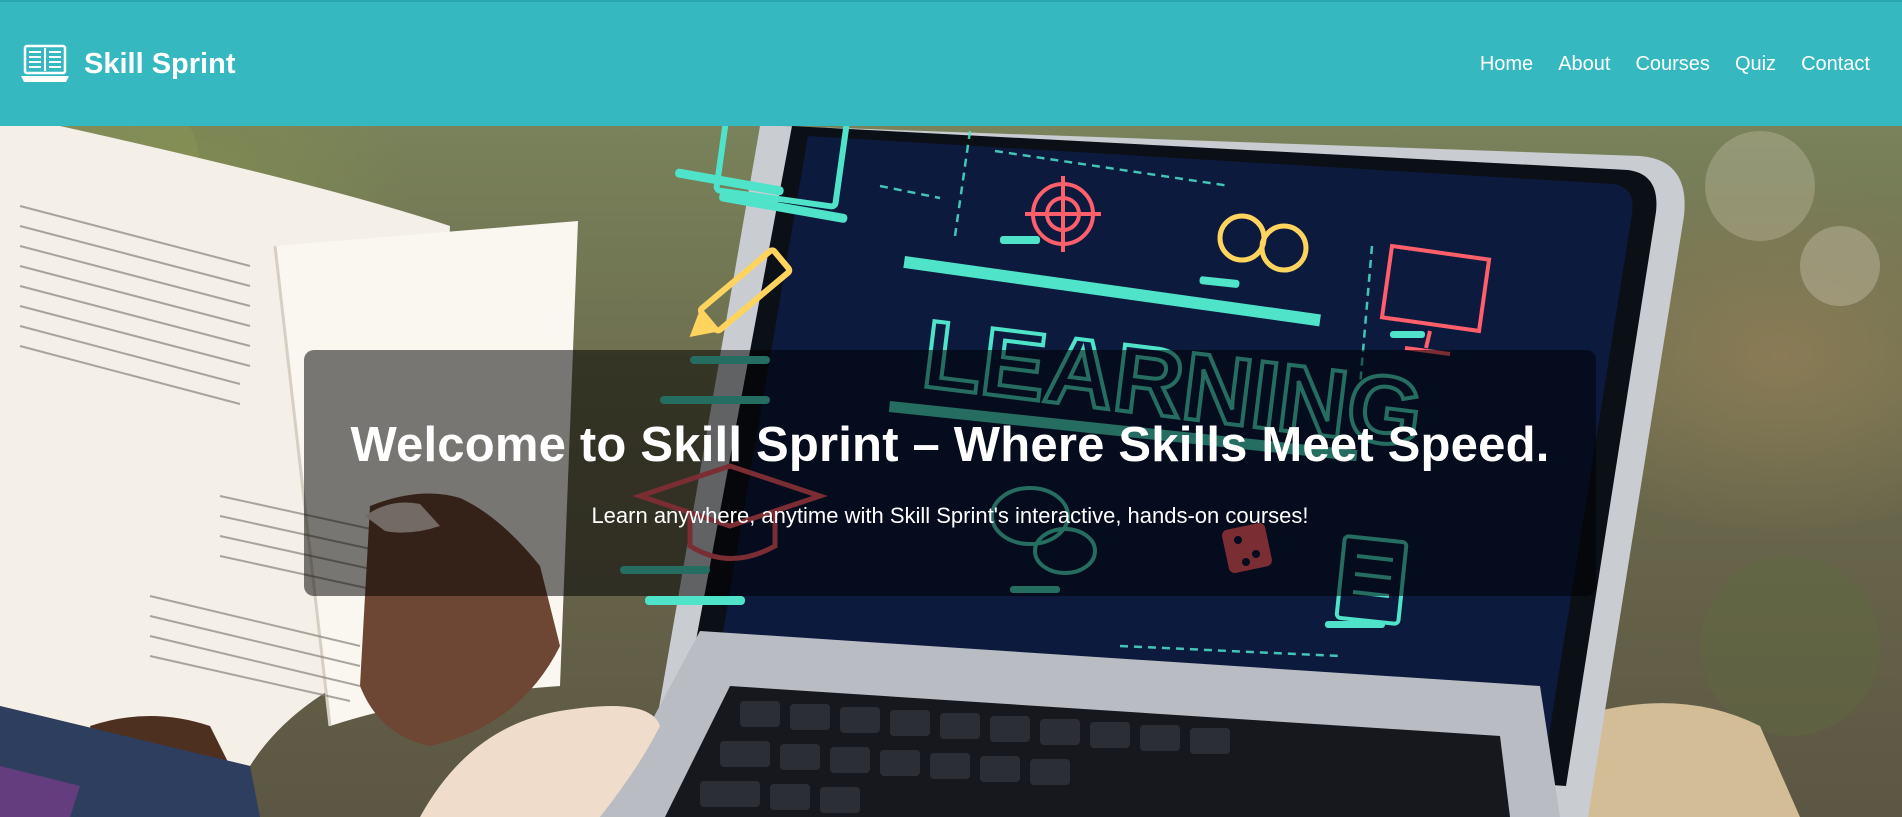 The image size is (1902, 817). Describe the element at coordinates (160, 63) in the screenshot. I see `brand-name: Skill Sprint` at that location.